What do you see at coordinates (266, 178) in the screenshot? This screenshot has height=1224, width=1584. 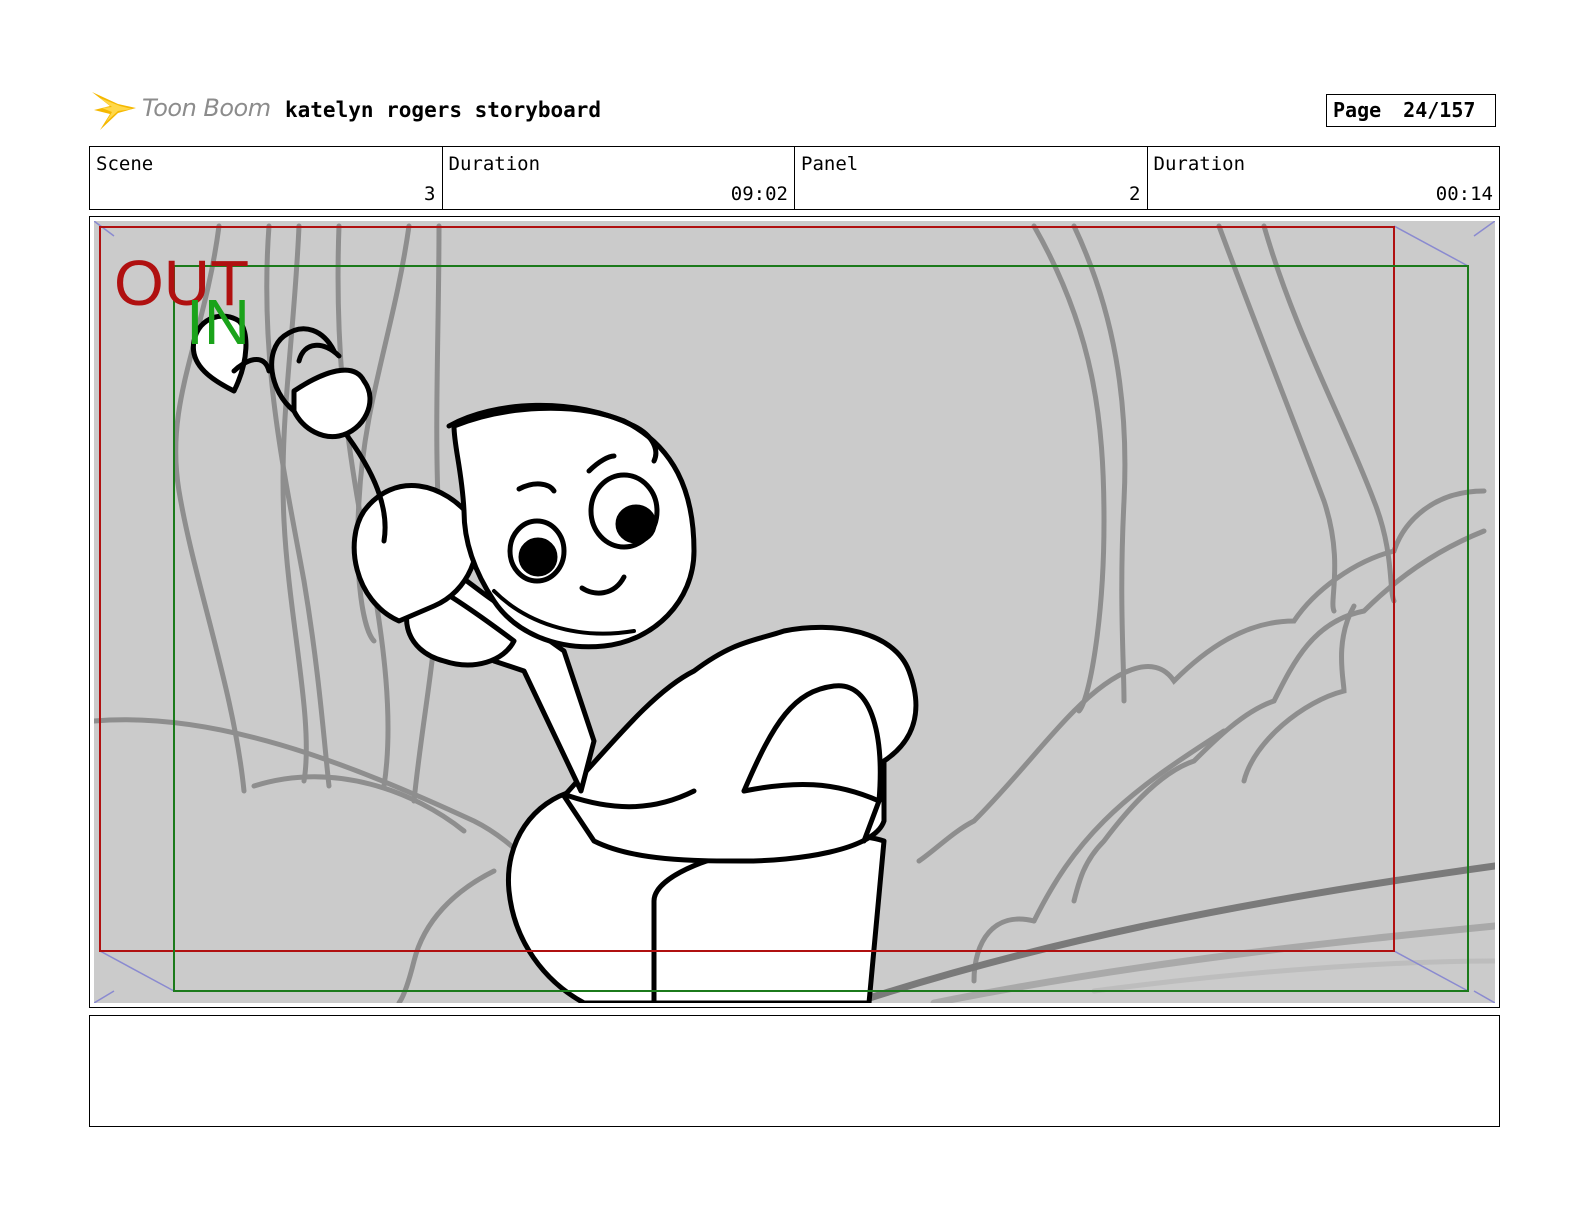 I see `scene-cell: Scene 3` at bounding box center [266, 178].